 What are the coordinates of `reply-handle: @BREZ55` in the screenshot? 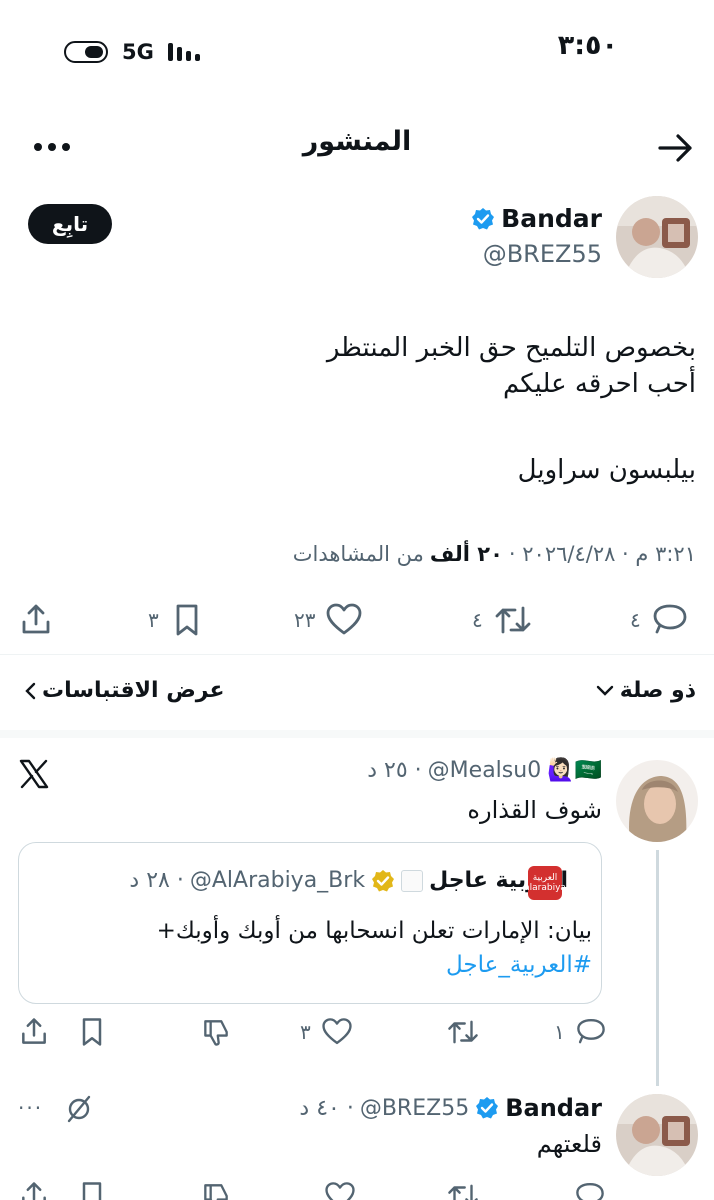 It's located at (414, 1108).